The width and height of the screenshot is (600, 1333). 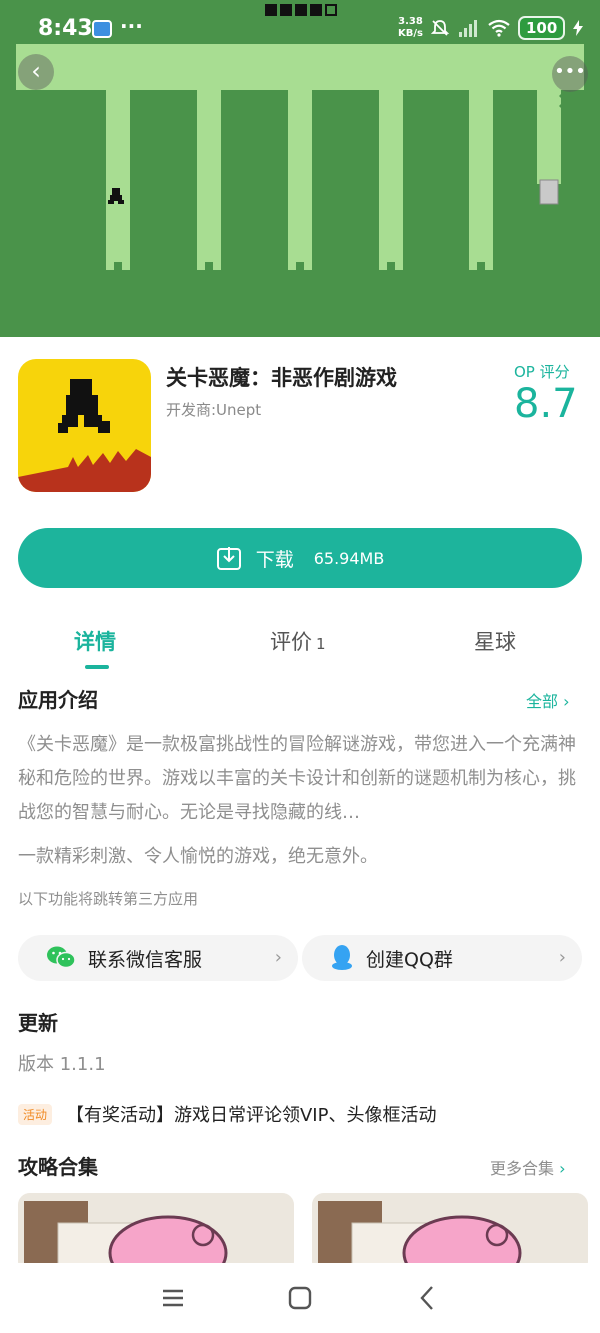 I want to click on more-dots-icon: •••, so click(x=570, y=71).